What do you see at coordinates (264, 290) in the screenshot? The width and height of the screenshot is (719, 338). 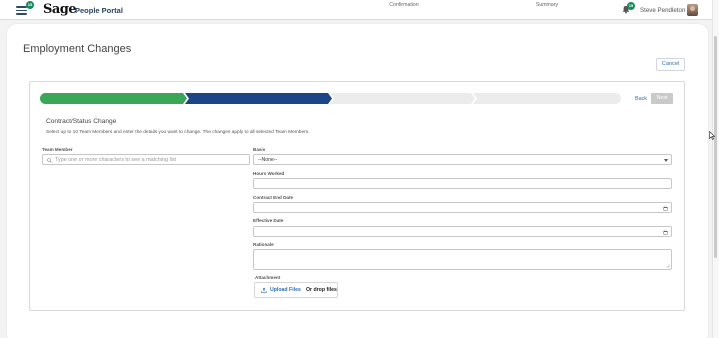 I see `upload-icon` at bounding box center [264, 290].